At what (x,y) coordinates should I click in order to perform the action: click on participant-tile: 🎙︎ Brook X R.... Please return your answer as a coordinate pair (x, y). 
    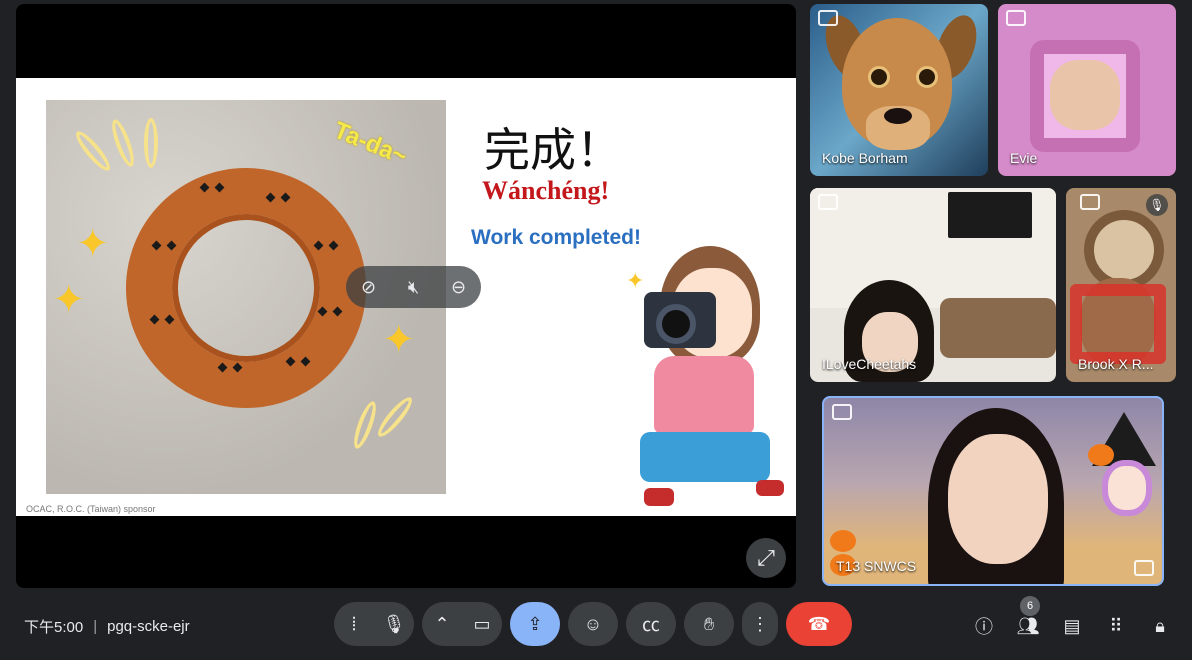
    Looking at the image, I should click on (1121, 285).